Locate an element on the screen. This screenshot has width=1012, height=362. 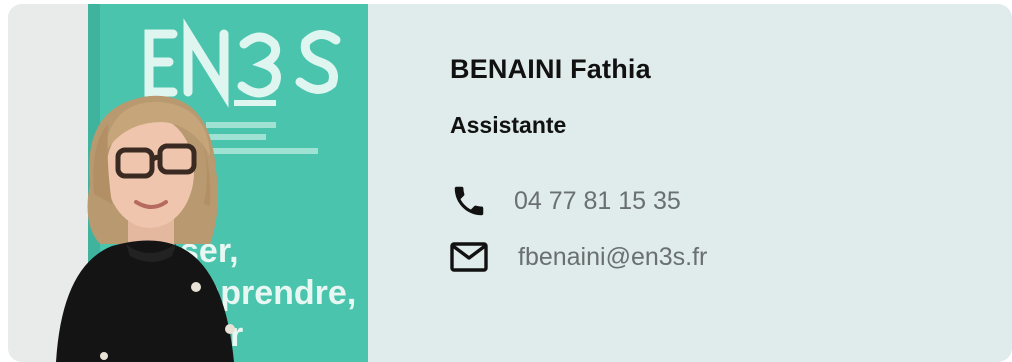
contact-role: Assistante is located at coordinates (508, 125).